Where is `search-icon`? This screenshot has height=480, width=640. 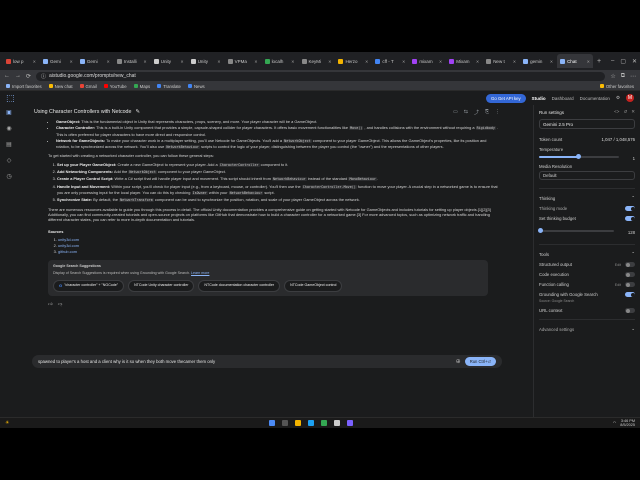
search-icon is located at coordinates (285, 423).